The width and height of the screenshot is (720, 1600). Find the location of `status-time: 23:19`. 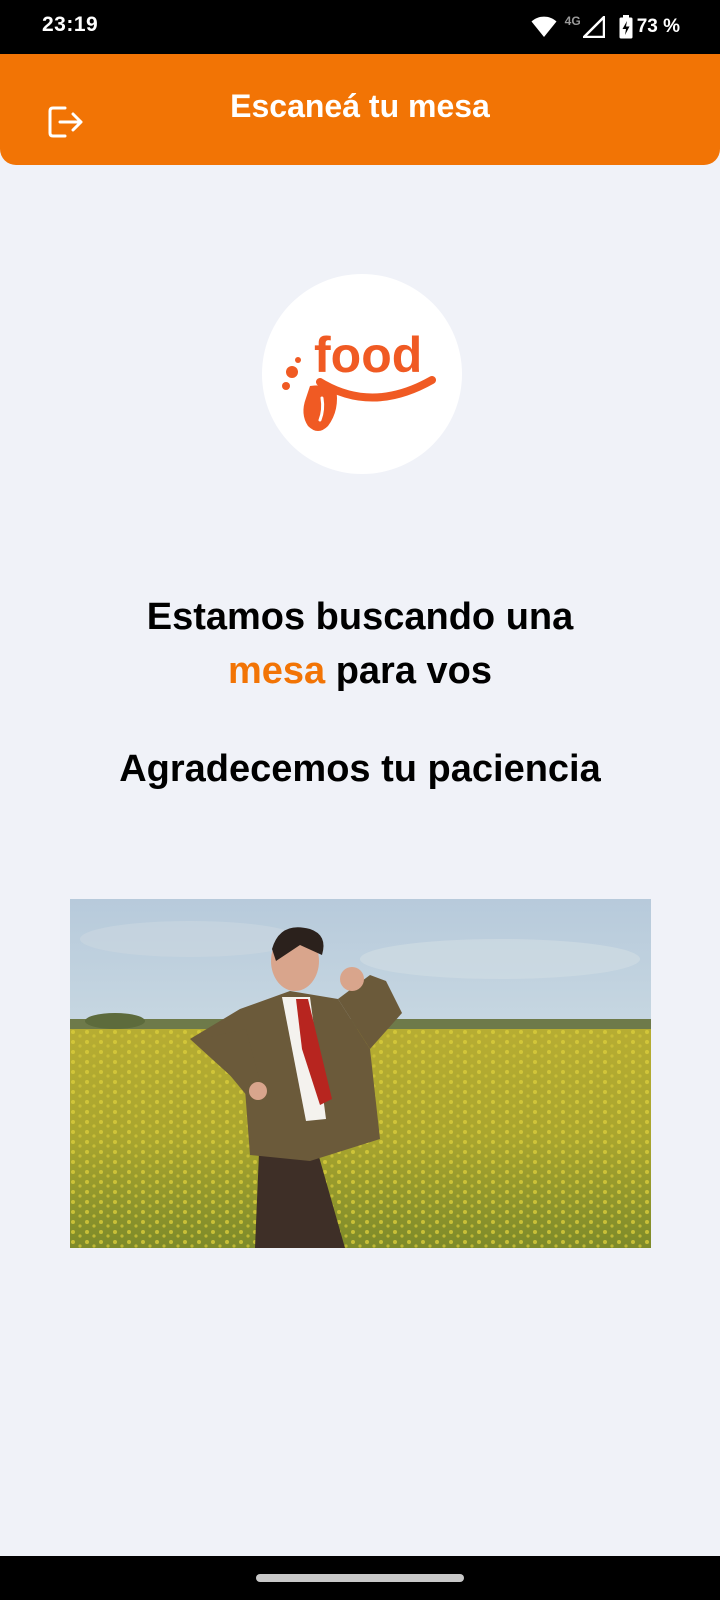

status-time: 23:19 is located at coordinates (70, 24).